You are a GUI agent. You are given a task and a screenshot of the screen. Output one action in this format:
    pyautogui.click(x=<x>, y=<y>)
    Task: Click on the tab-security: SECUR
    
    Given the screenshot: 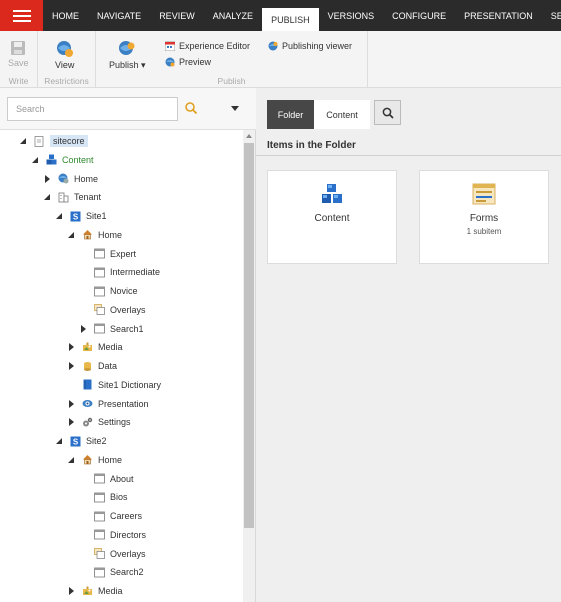 What is the action you would take?
    pyautogui.click(x=551, y=15)
    